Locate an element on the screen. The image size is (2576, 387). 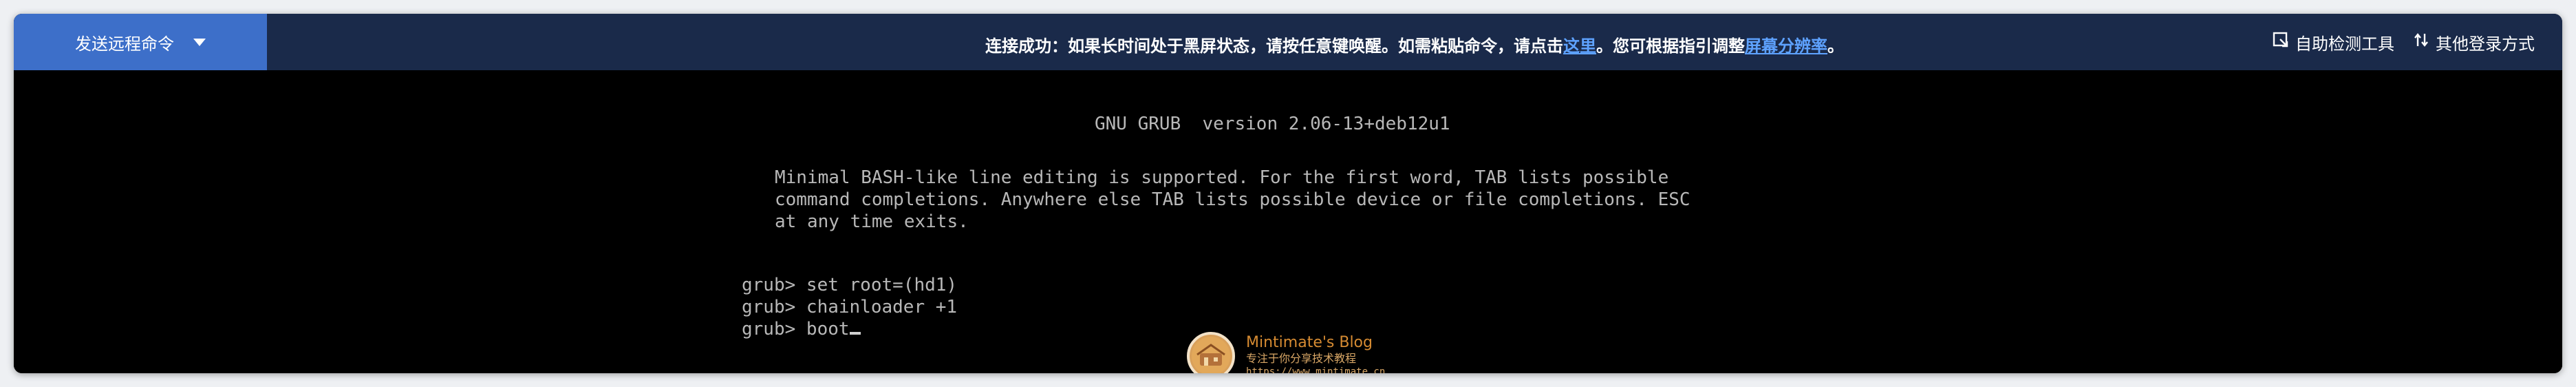
paste-command-link: 这里 is located at coordinates (1579, 44).